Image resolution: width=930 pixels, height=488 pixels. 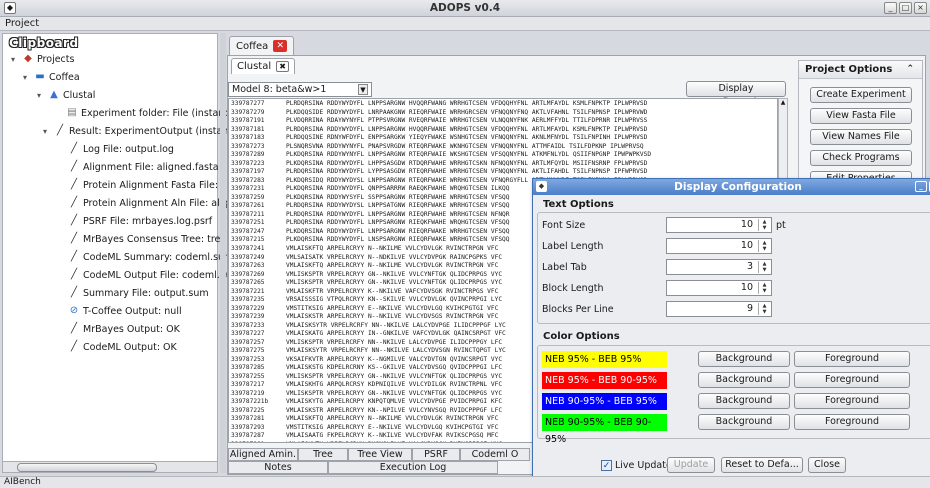 What do you see at coordinates (138, 167) in the screenshot?
I see `tree-item: ╱ Alignment File: aligned.fasta` at bounding box center [138, 167].